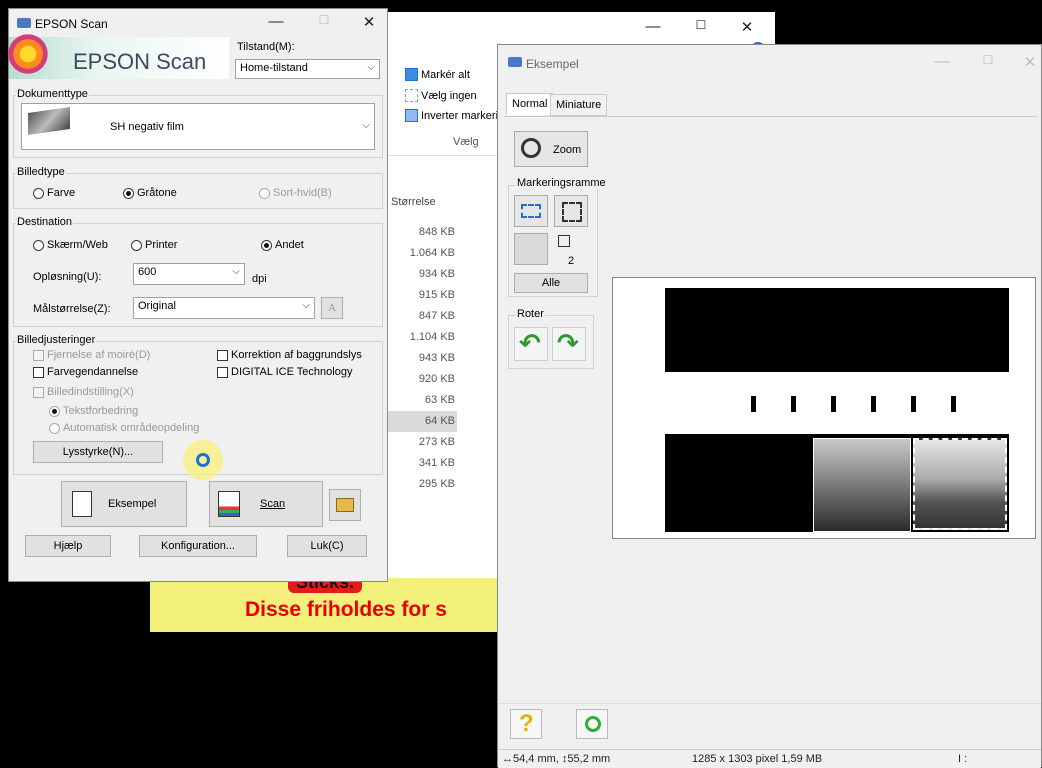  I want to click on density-button, so click(592, 724).